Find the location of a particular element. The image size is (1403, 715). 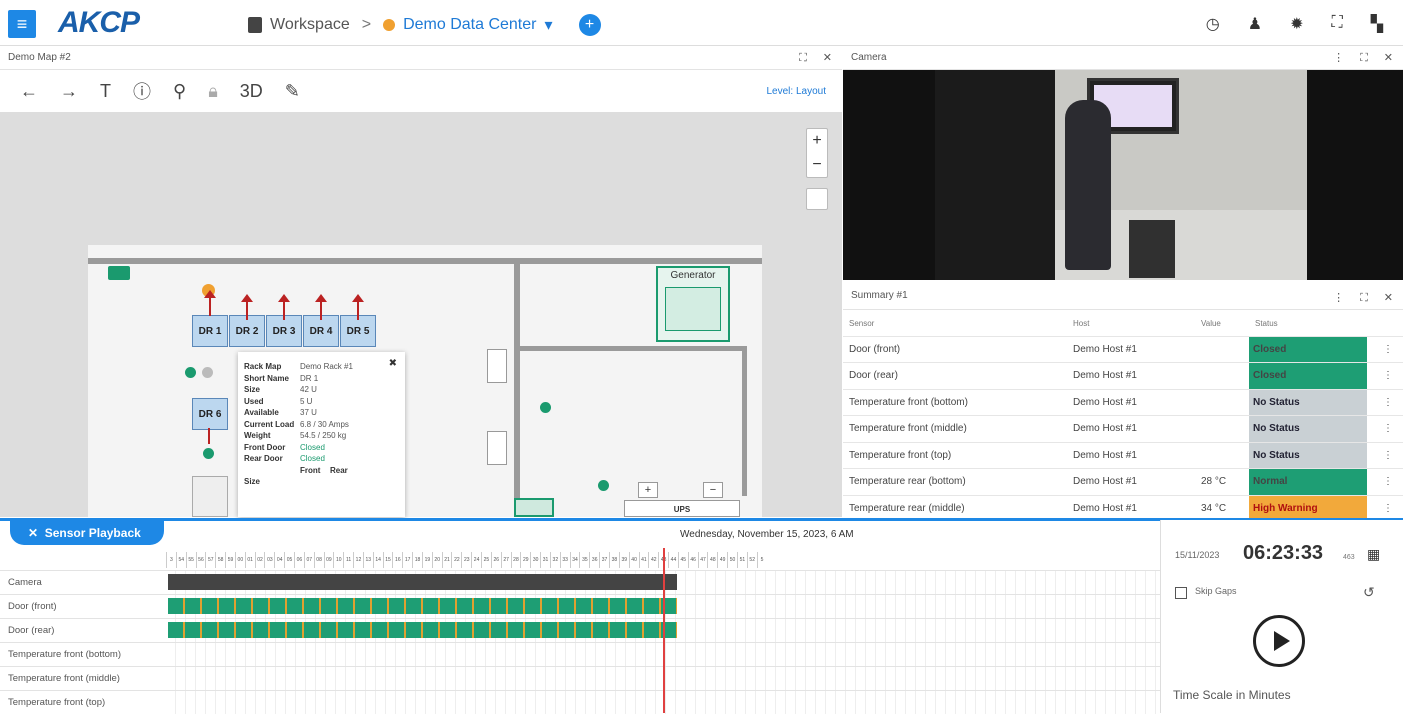

timeline-tick: 31 is located at coordinates (545, 560).